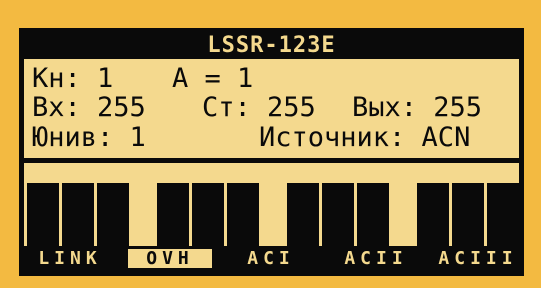 This screenshot has width=541, height=288. I want to click on status-acii: ACII, so click(376, 258).